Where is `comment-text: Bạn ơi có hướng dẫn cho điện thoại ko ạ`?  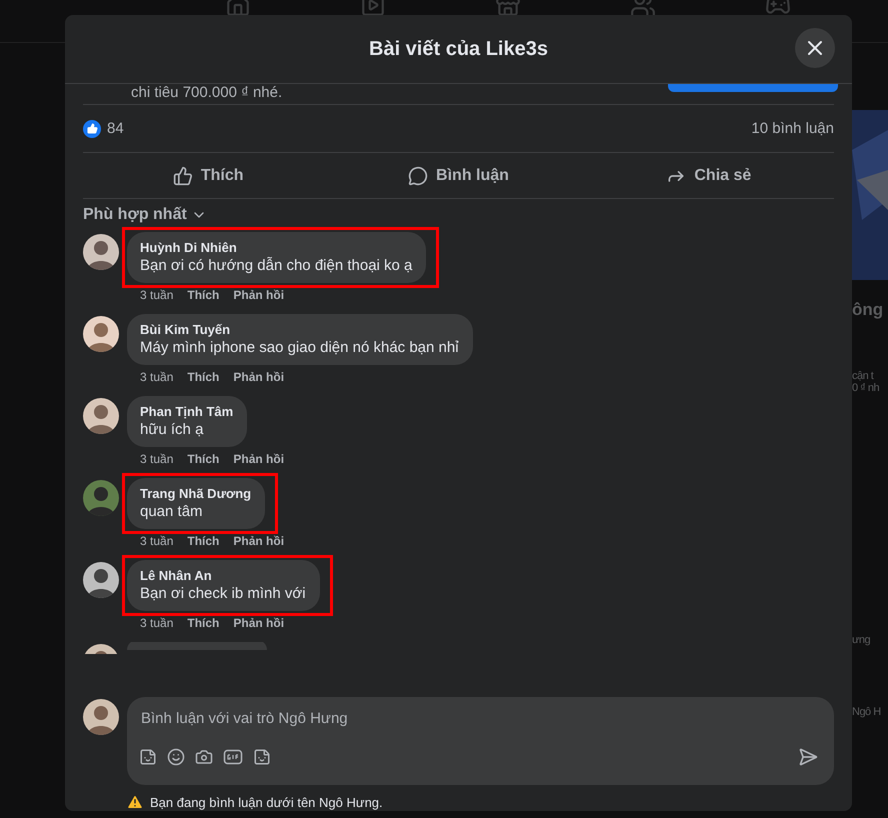 comment-text: Bạn ơi có hướng dẫn cho điện thoại ko ạ is located at coordinates (276, 265).